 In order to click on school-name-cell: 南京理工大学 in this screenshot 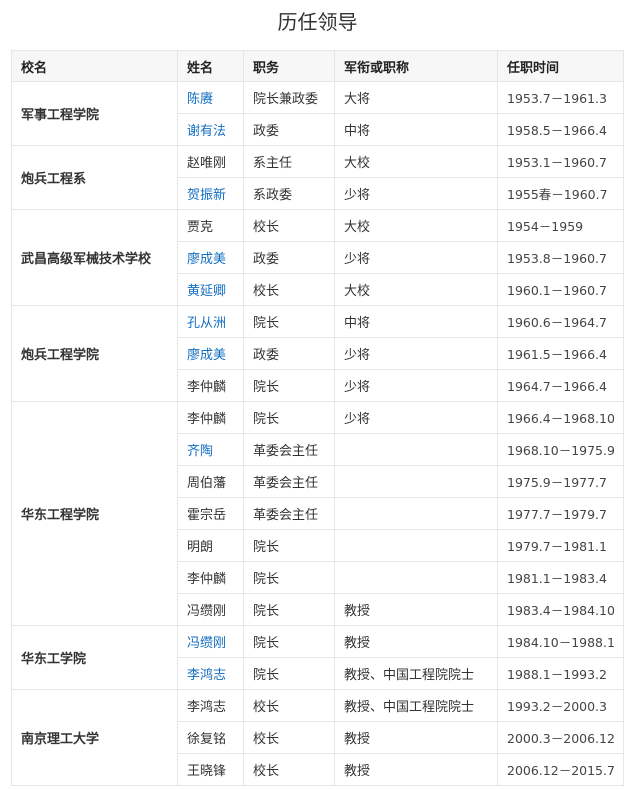, I will do `click(94, 737)`.